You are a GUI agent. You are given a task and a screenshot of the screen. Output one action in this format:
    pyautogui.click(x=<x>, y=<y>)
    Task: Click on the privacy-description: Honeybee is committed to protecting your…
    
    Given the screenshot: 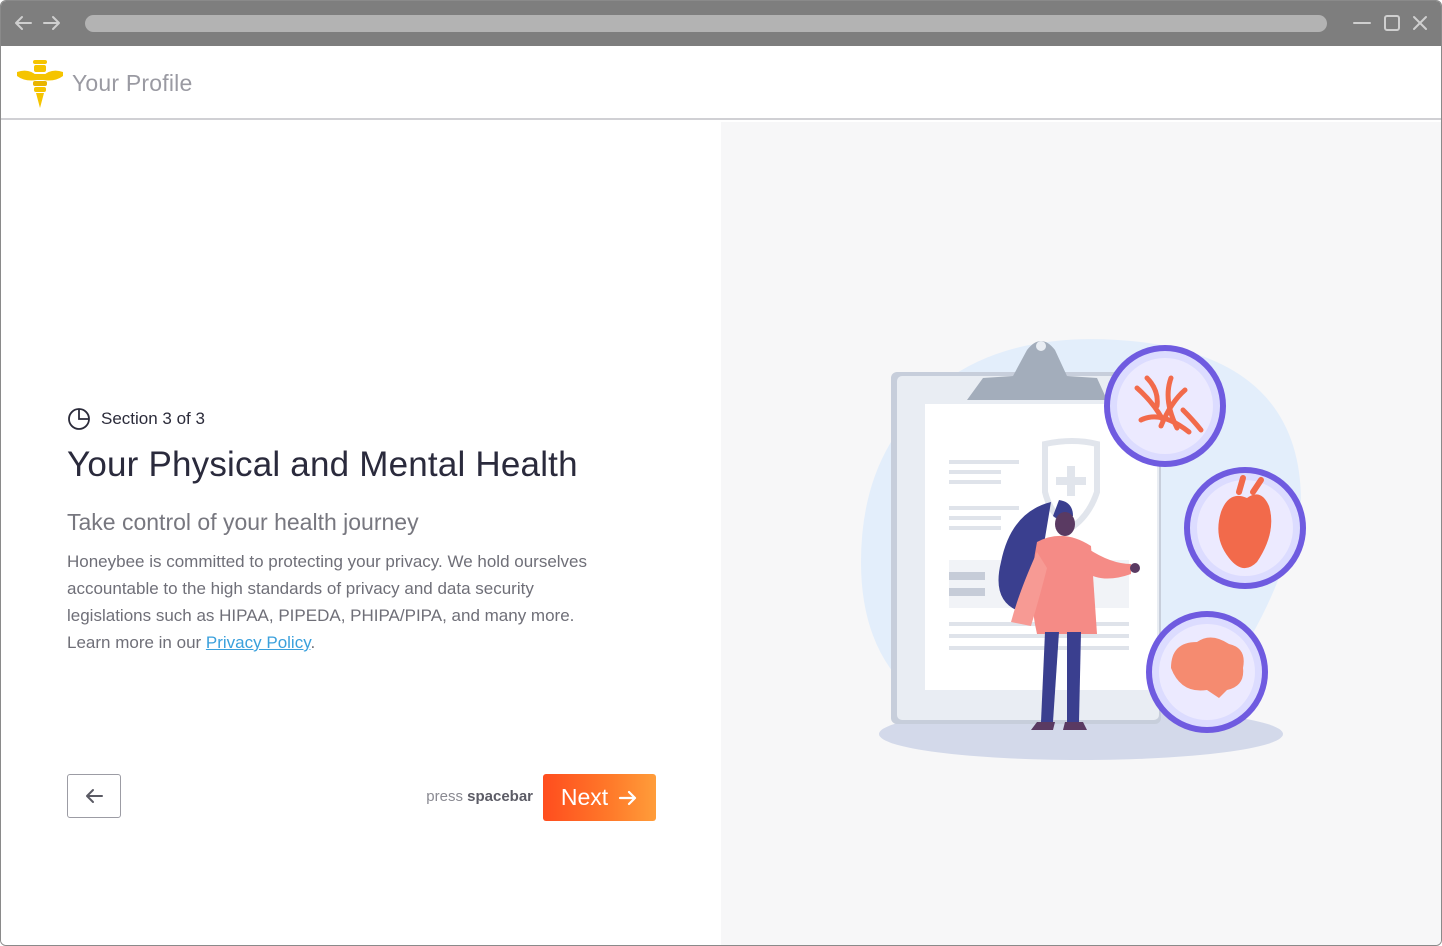 What is the action you would take?
    pyautogui.click(x=367, y=602)
    